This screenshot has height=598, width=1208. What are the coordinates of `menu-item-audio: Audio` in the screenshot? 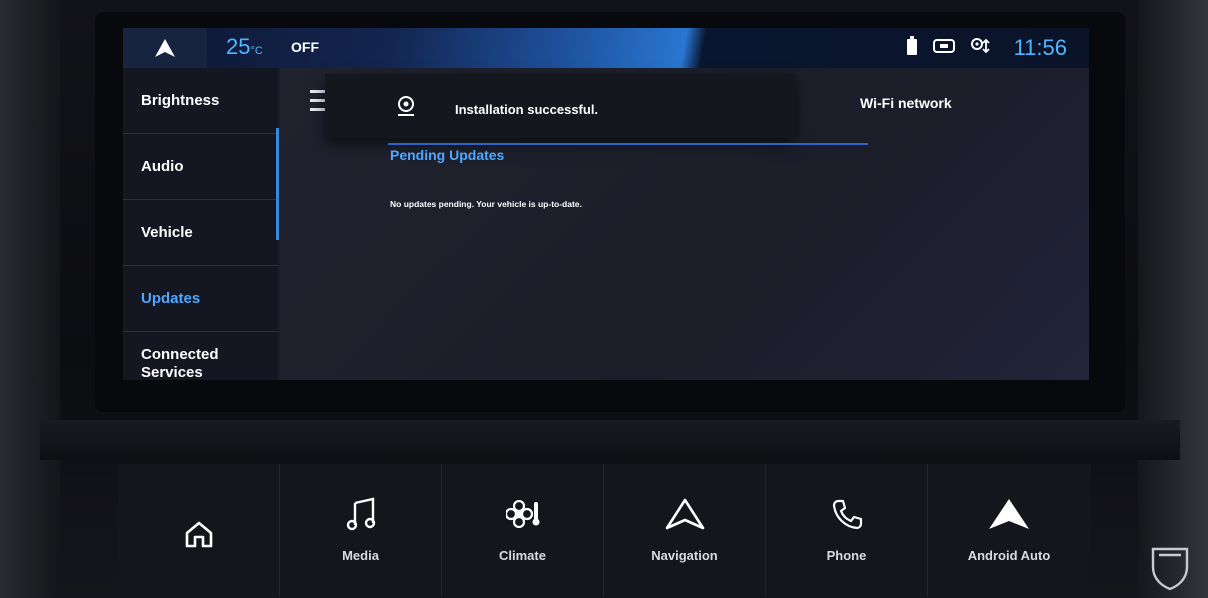 It's located at (200, 167).